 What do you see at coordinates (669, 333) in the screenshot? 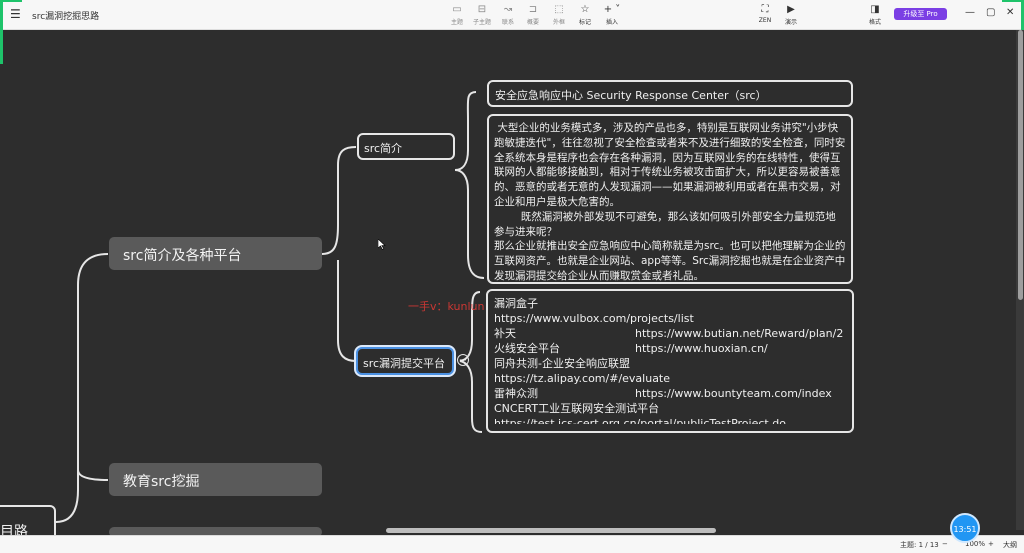
I see `list-item: 补天 https://www.butian.net/Reward/plan/2` at bounding box center [669, 333].